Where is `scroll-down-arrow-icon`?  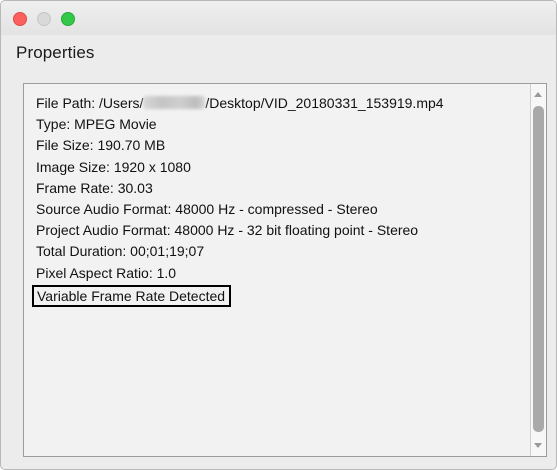 scroll-down-arrow-icon is located at coordinates (538, 445).